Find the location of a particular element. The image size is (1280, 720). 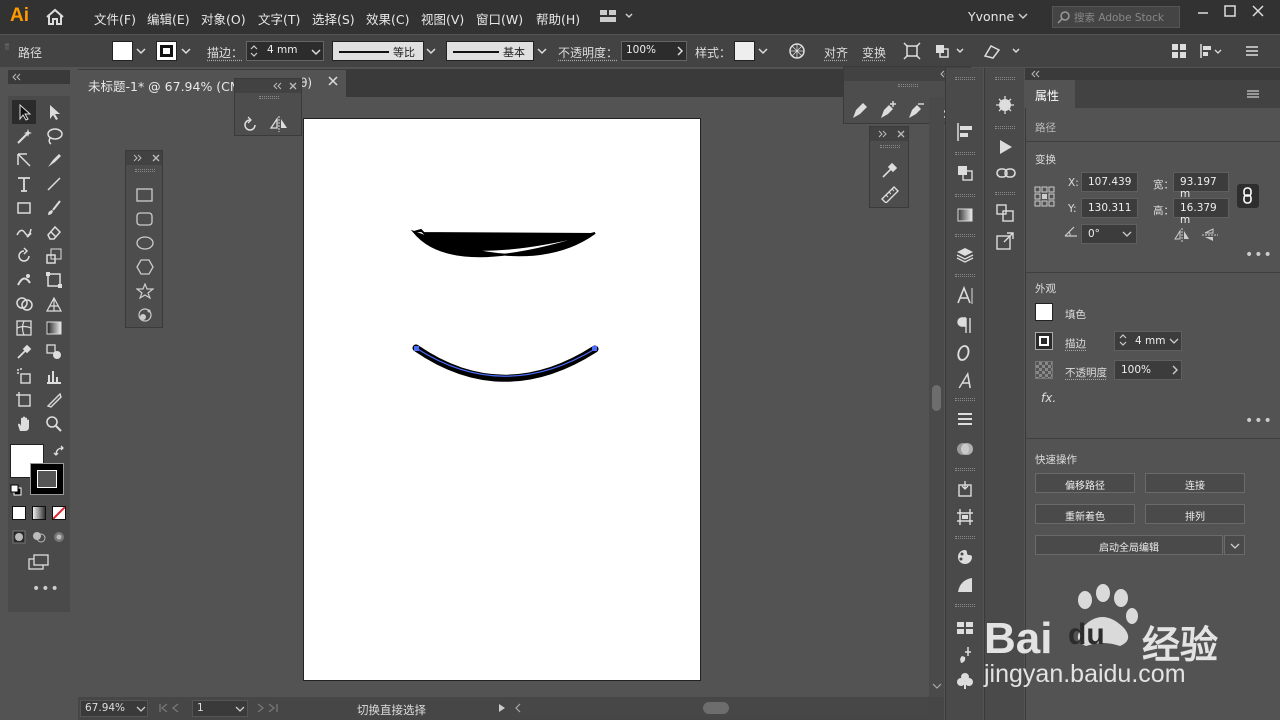

line-tool-icon is located at coordinates (54, 184).